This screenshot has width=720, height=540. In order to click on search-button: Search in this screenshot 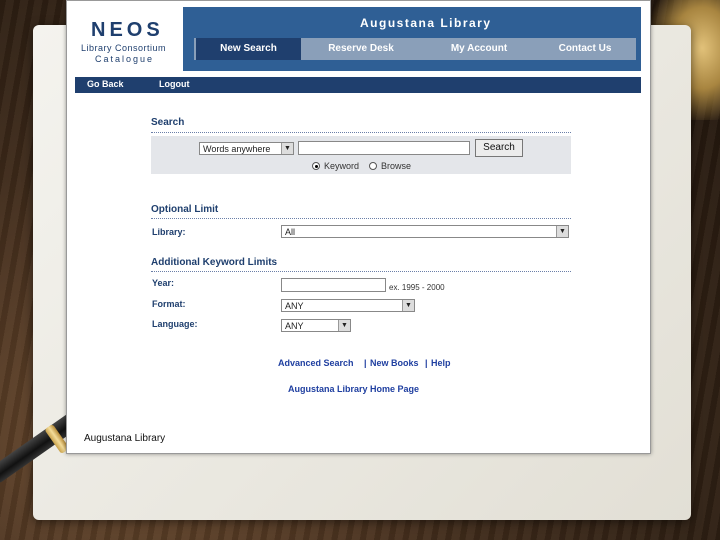, I will do `click(499, 148)`.